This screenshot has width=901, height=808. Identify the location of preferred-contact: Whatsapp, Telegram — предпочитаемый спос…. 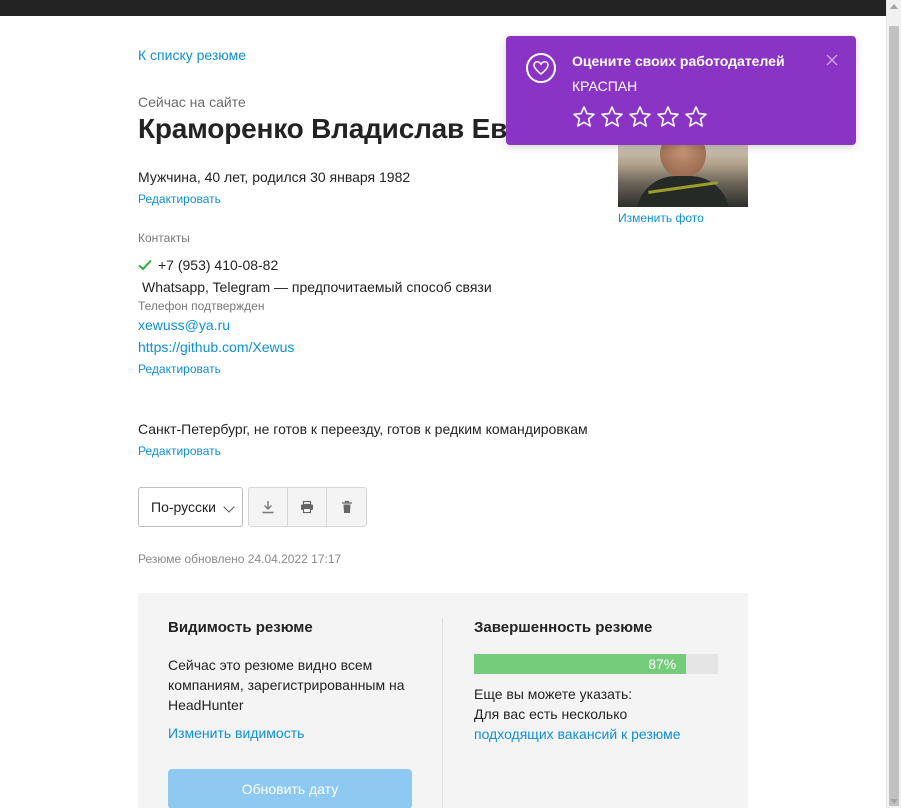
(317, 287).